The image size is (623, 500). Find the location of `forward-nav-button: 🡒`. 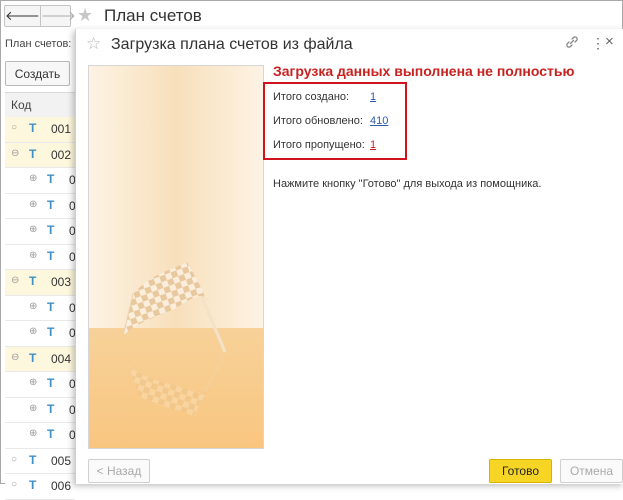

forward-nav-button: 🡒 is located at coordinates (57, 16).